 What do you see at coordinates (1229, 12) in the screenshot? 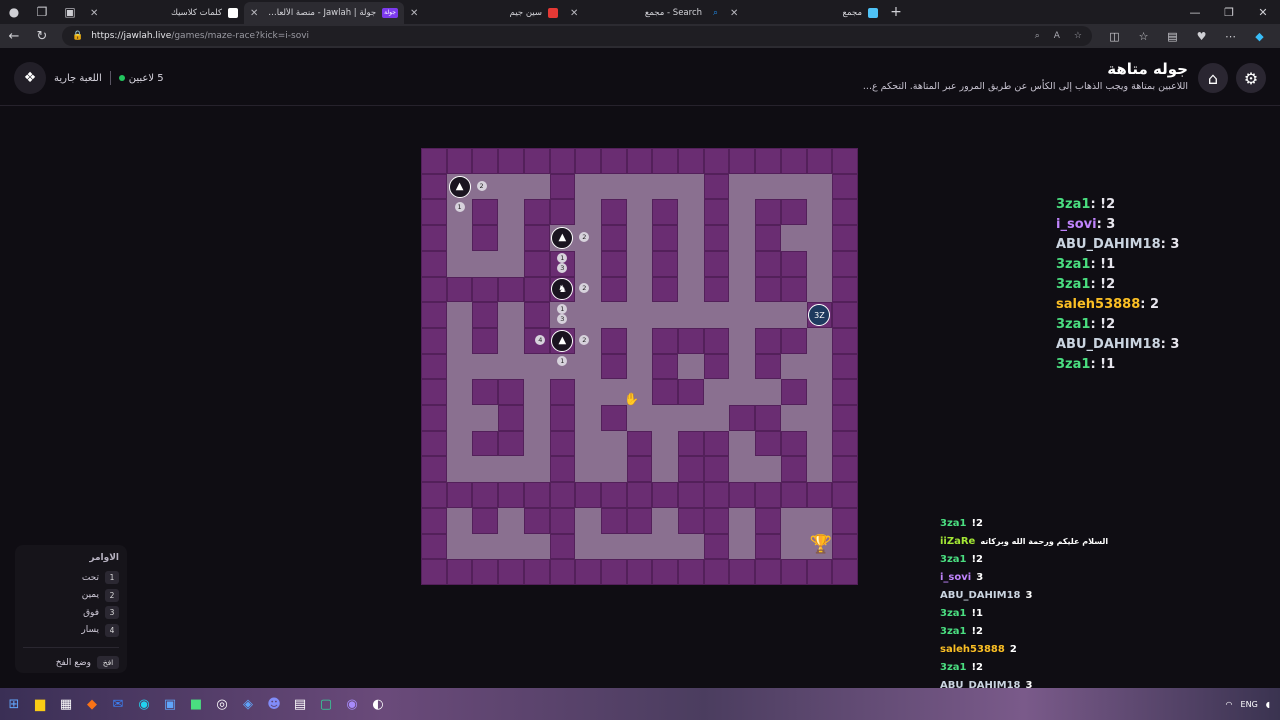
I see `maximize-icon: ❐` at bounding box center [1229, 12].